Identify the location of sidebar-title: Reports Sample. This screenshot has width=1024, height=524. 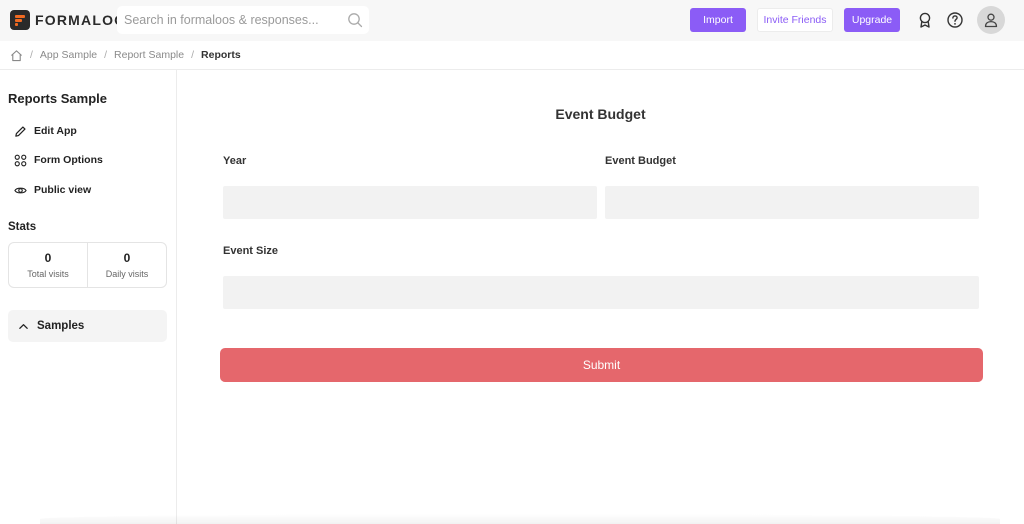
(57, 98).